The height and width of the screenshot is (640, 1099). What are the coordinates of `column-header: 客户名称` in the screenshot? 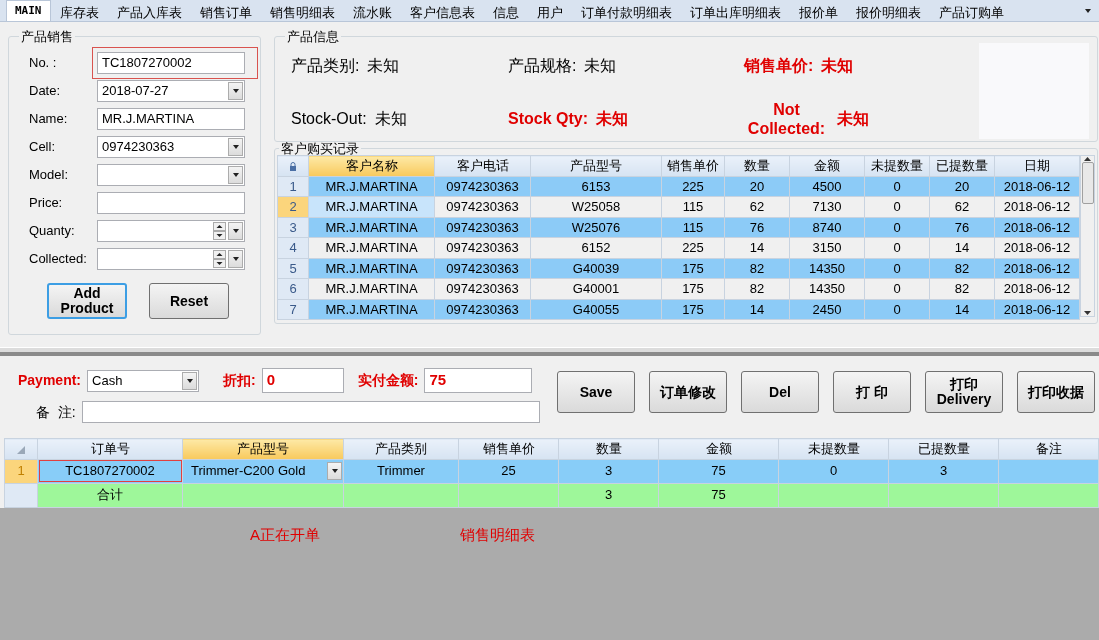 It's located at (371, 165).